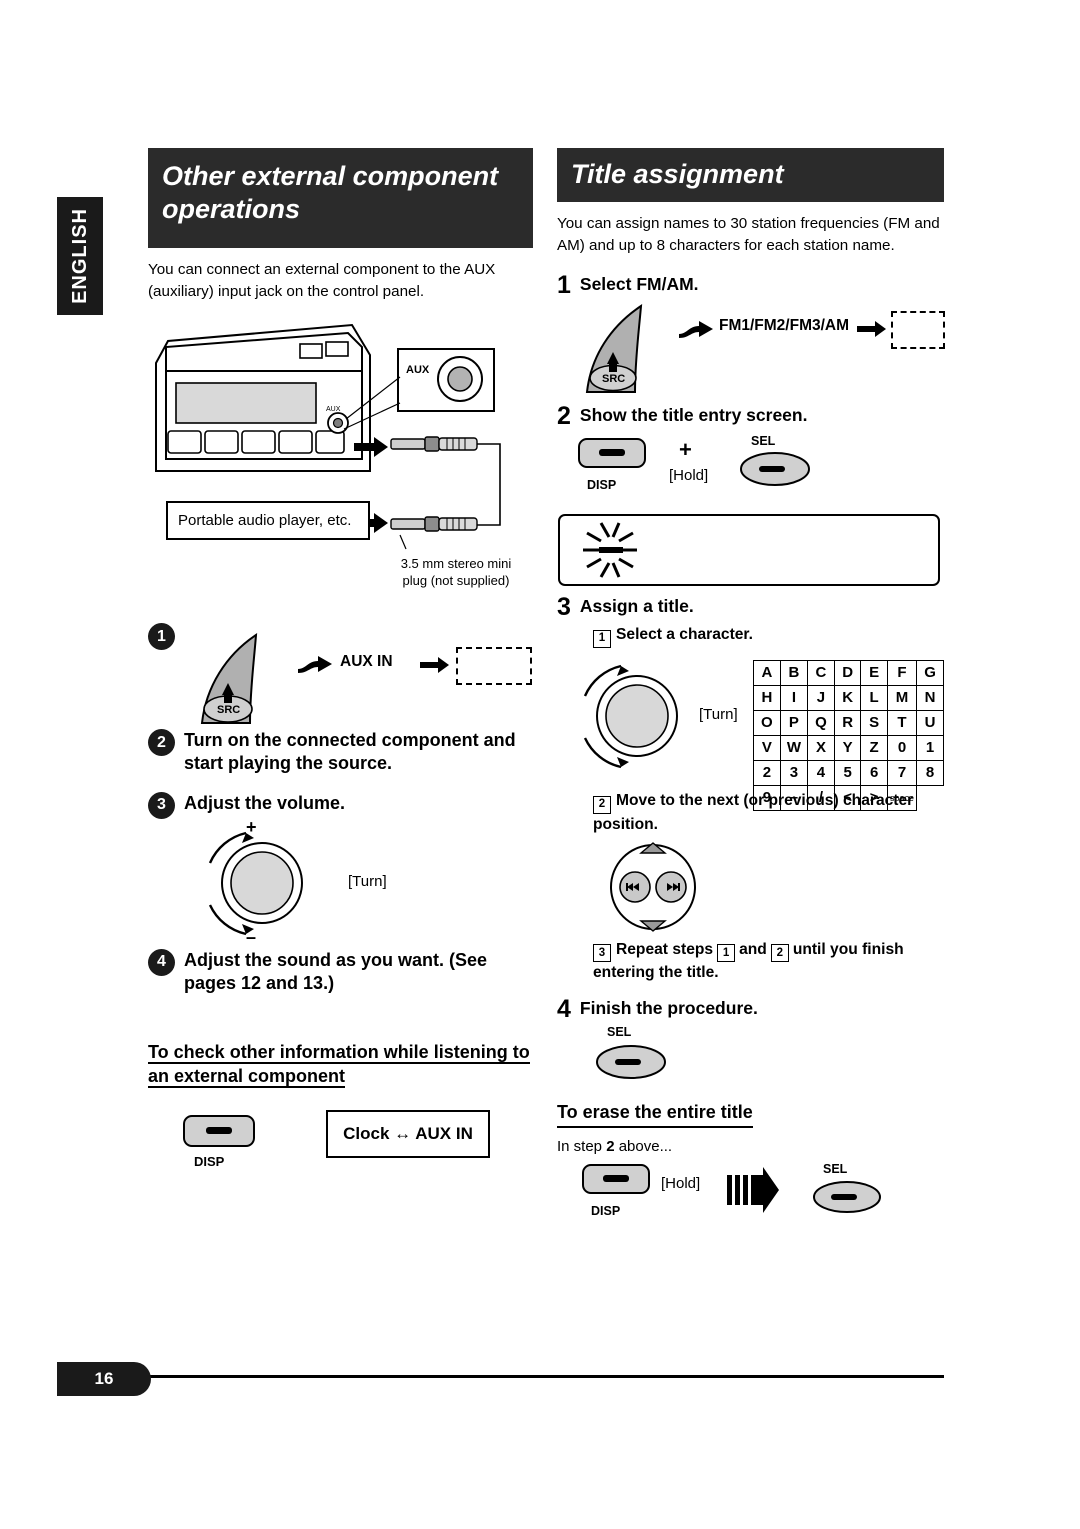  Describe the element at coordinates (902, 747) in the screenshot. I see `character-cell: 0` at that location.